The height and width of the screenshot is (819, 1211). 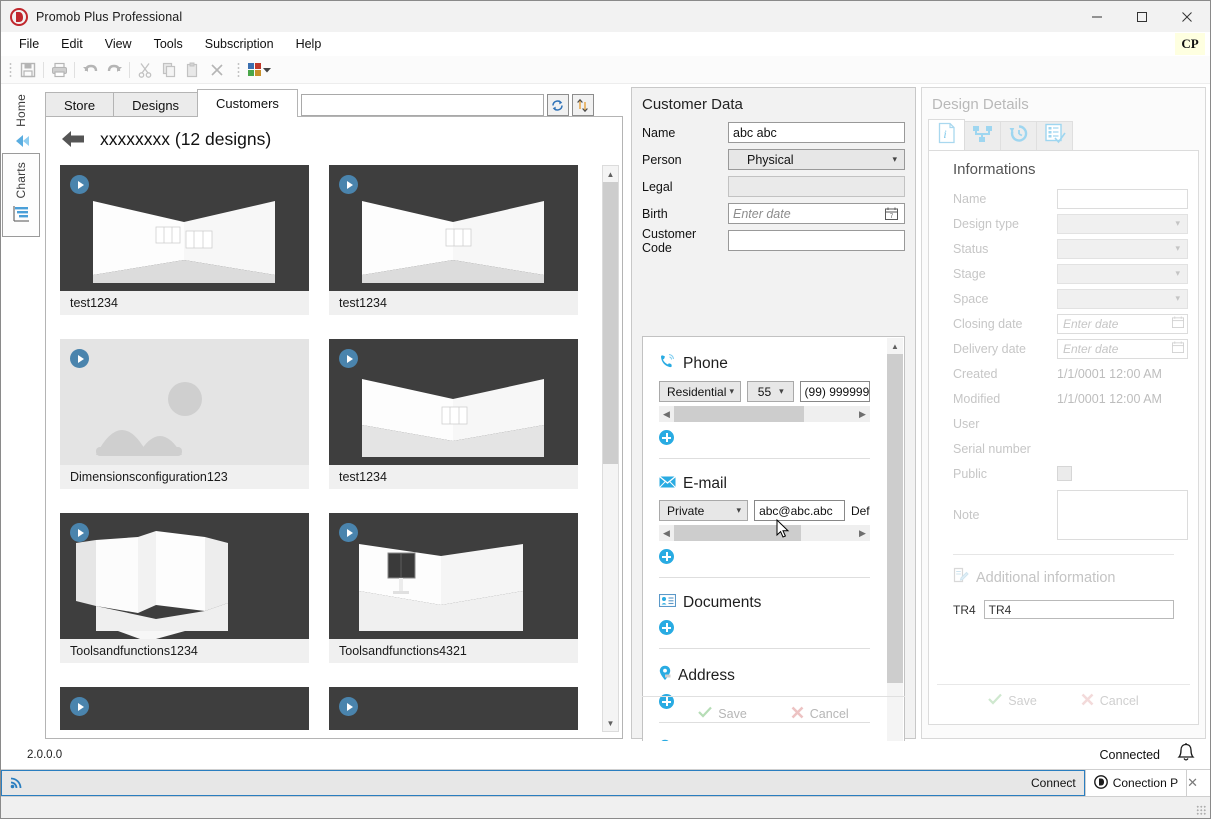 I want to click on tab-hierarchy, so click(x=982, y=135).